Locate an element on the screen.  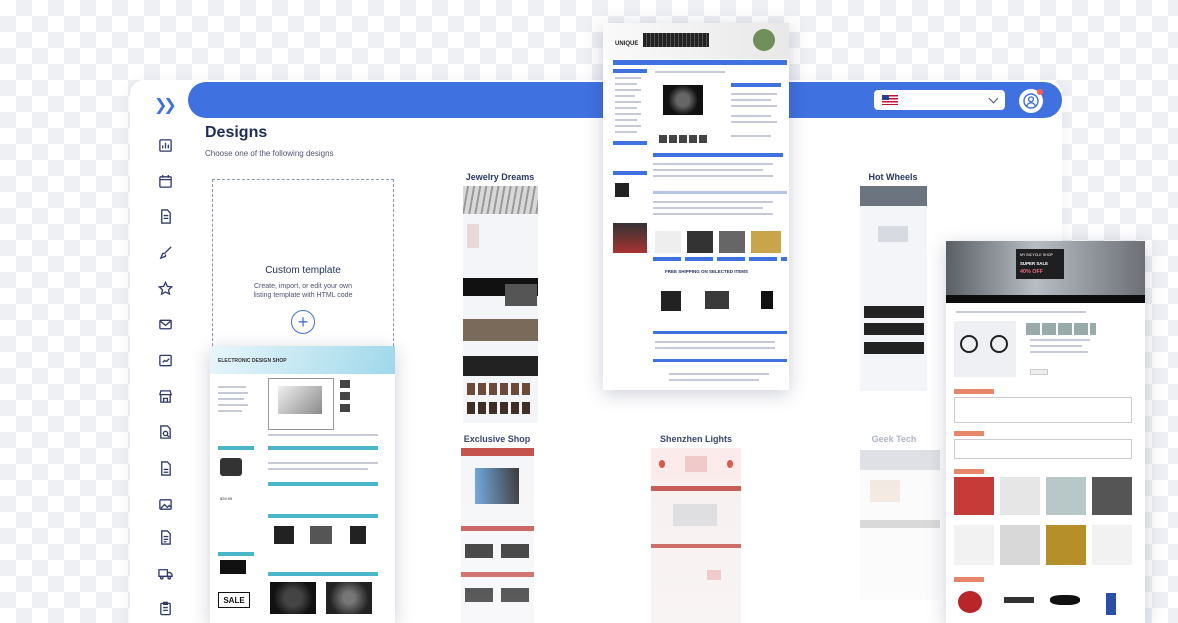
preview-electronic-design-shop: ELECTRONIC DESIGN SHOP $39.99 SALE is located at coordinates (302, 484).